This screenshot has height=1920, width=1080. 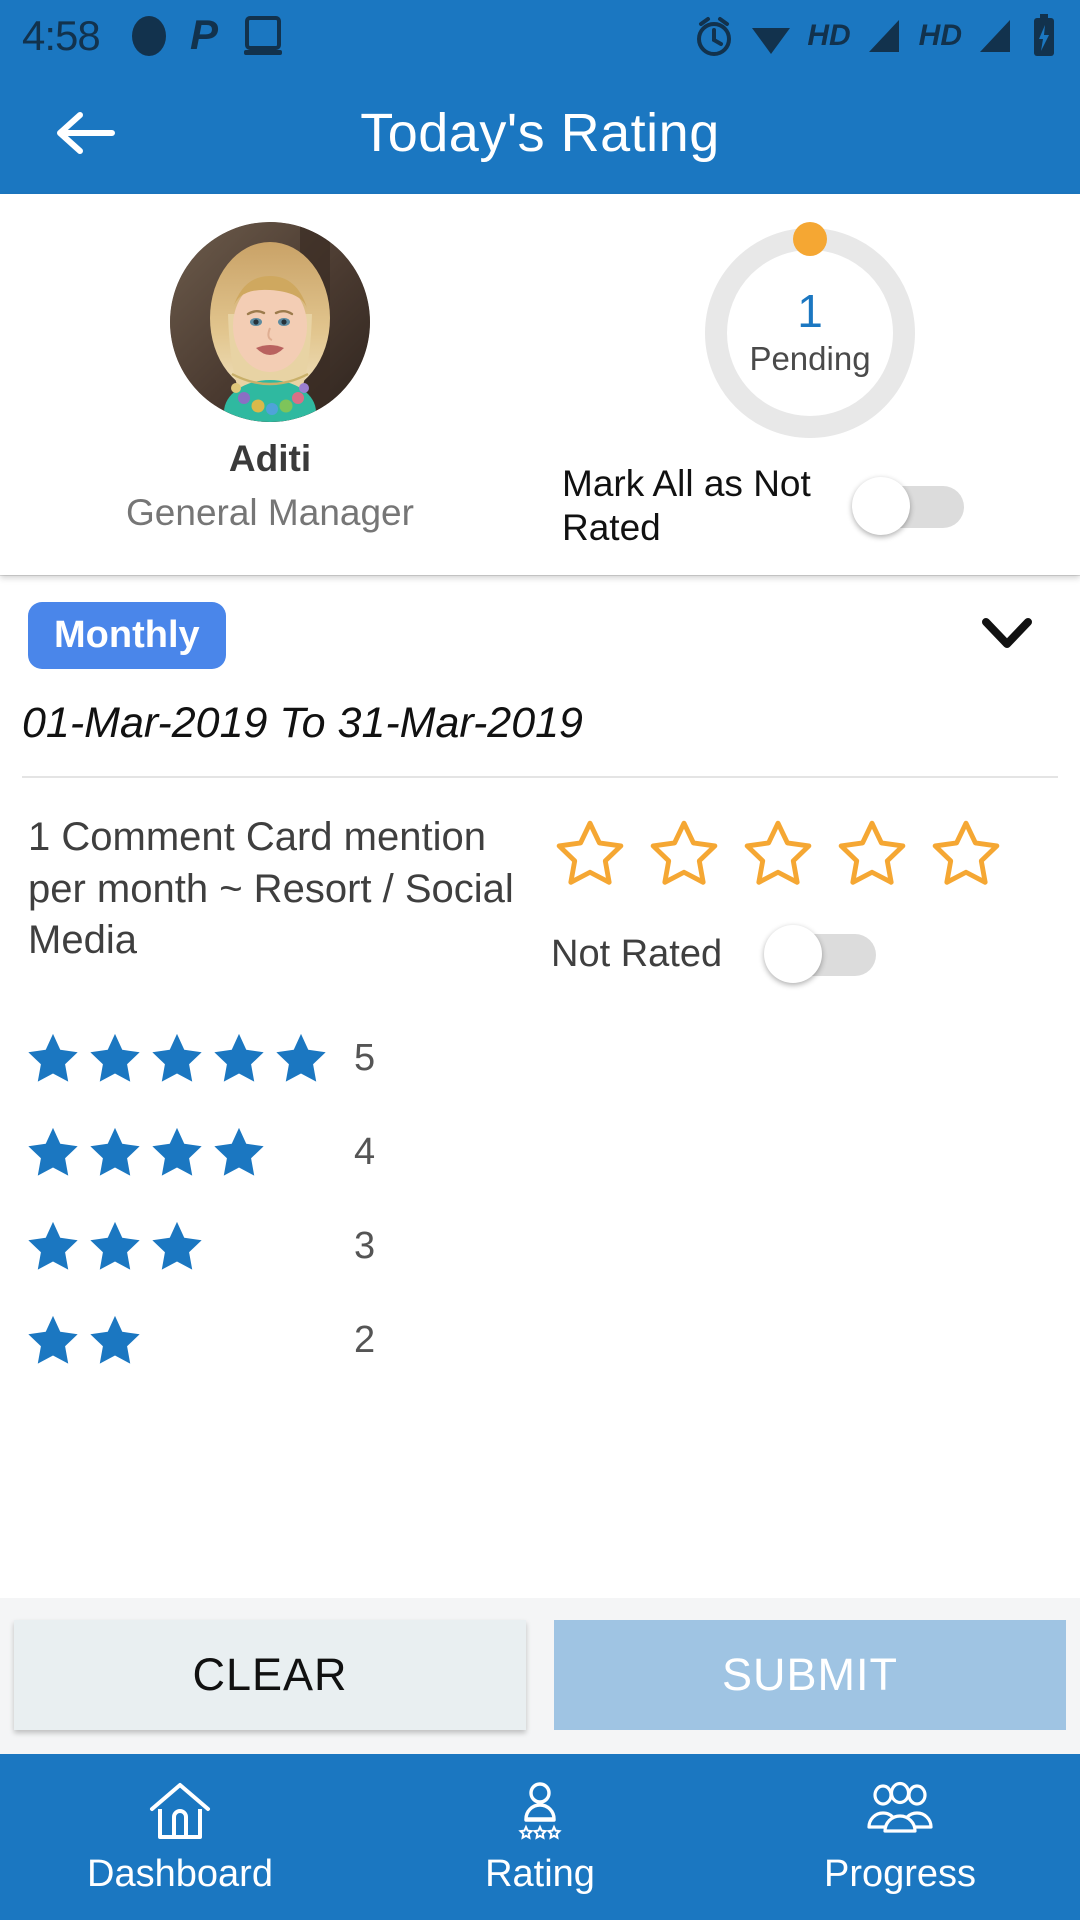 I want to click on avatar, so click(x=270, y=322).